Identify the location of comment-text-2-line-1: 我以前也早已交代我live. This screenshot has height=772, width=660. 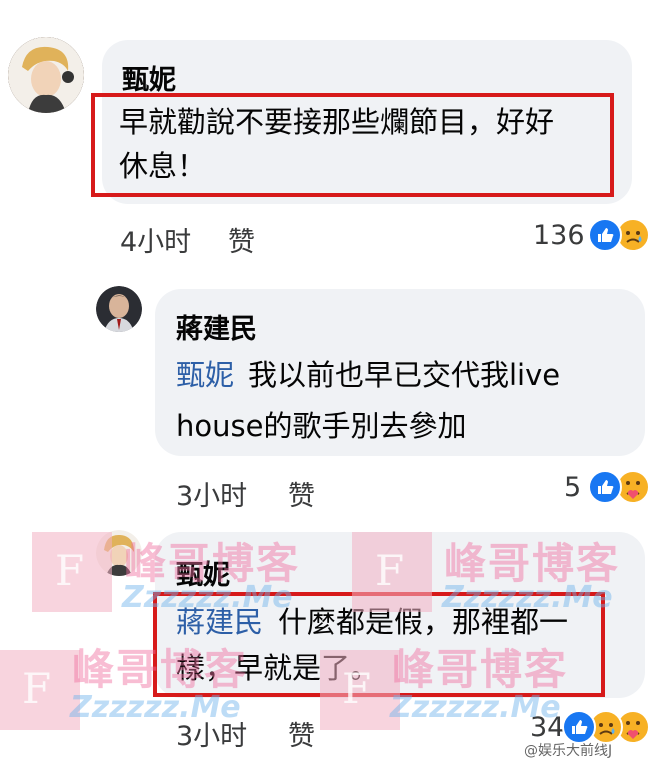
(404, 375).